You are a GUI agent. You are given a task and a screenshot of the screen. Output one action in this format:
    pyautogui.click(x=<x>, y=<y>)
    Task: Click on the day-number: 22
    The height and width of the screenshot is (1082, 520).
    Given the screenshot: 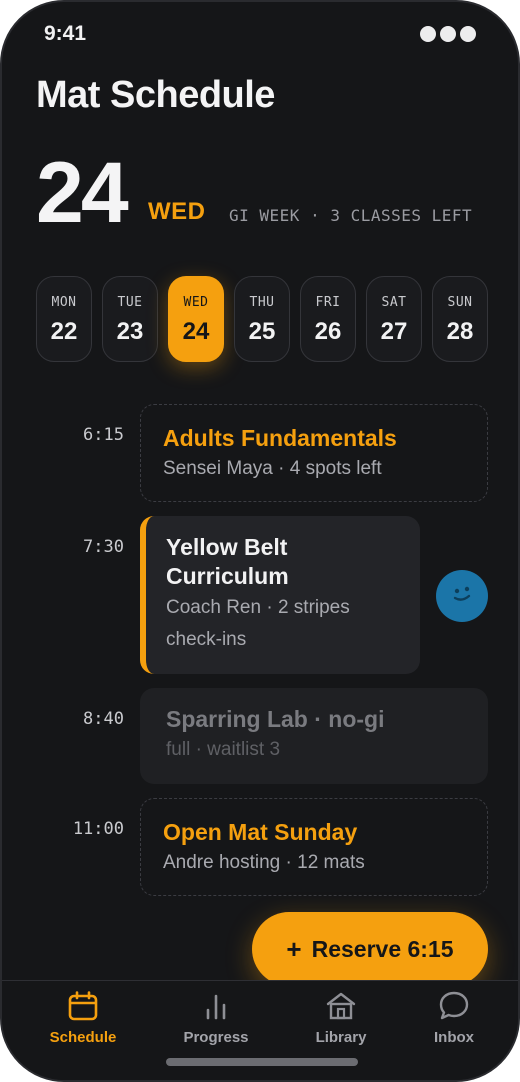 What is the action you would take?
    pyautogui.click(x=64, y=331)
    